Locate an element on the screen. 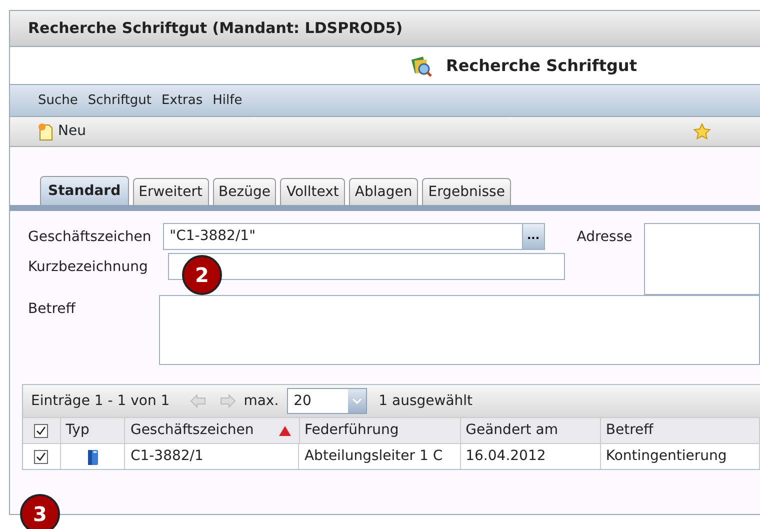  tab: Standard is located at coordinates (84, 190).